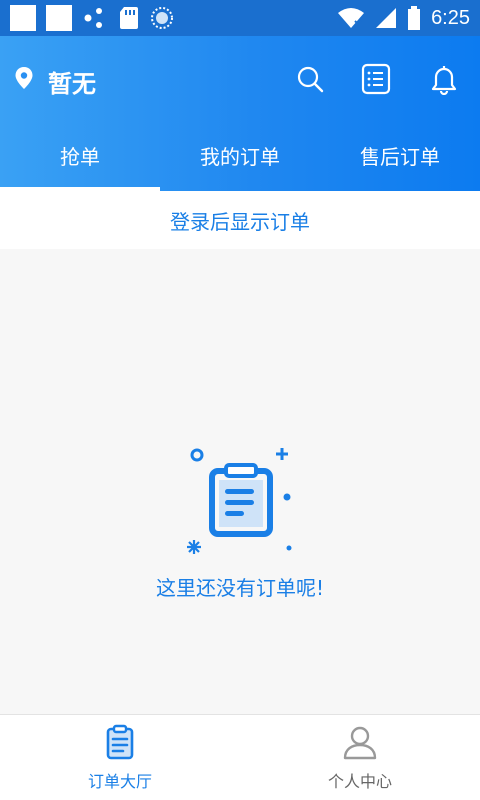 This screenshot has height=800, width=480. What do you see at coordinates (240, 78) in the screenshot?
I see `top-bar: 暂无` at bounding box center [240, 78].